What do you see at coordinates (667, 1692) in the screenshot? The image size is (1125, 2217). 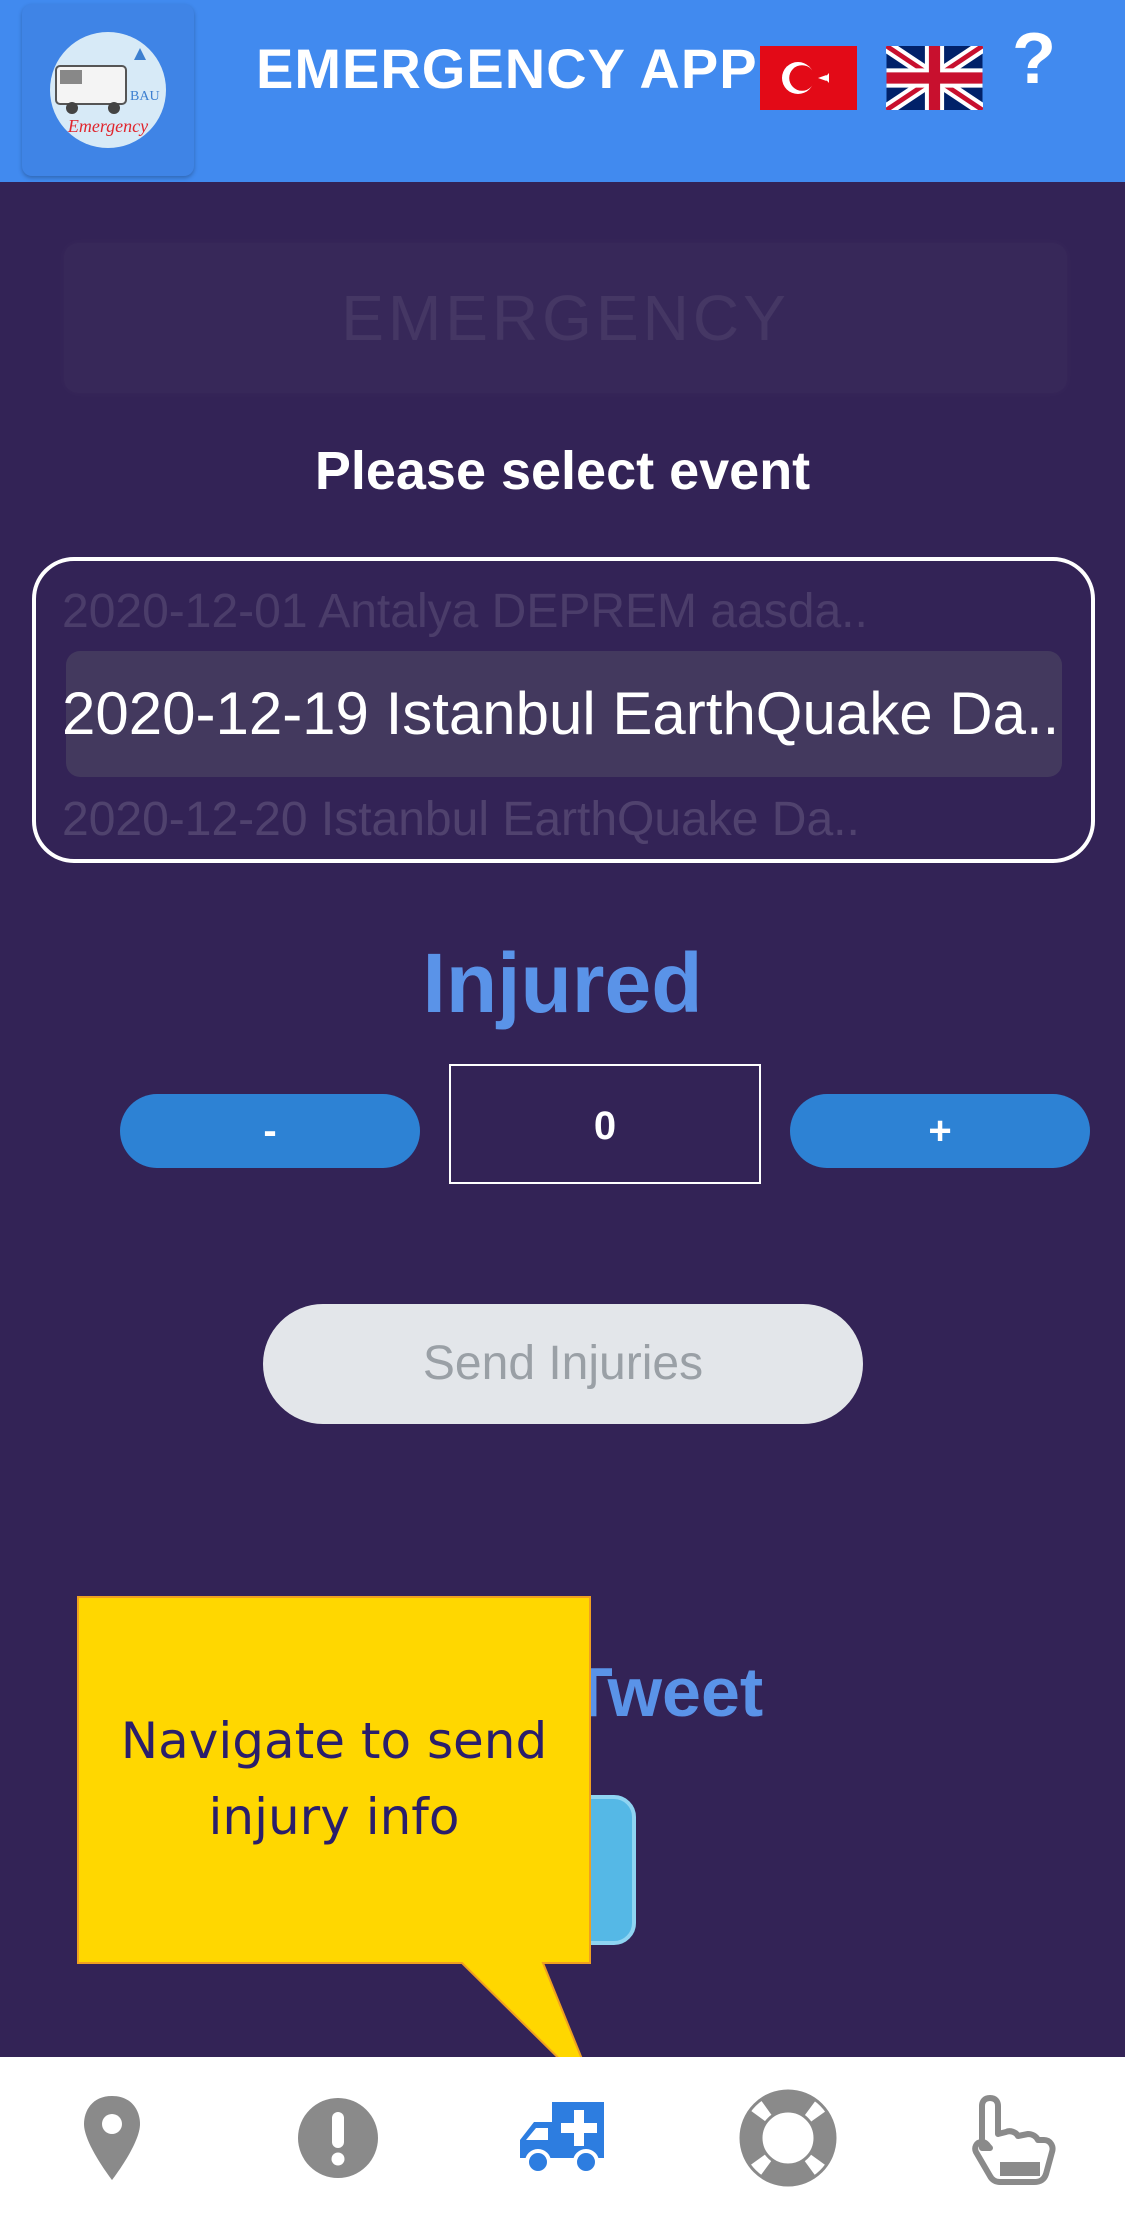 I see `tweet-title: Tweet` at bounding box center [667, 1692].